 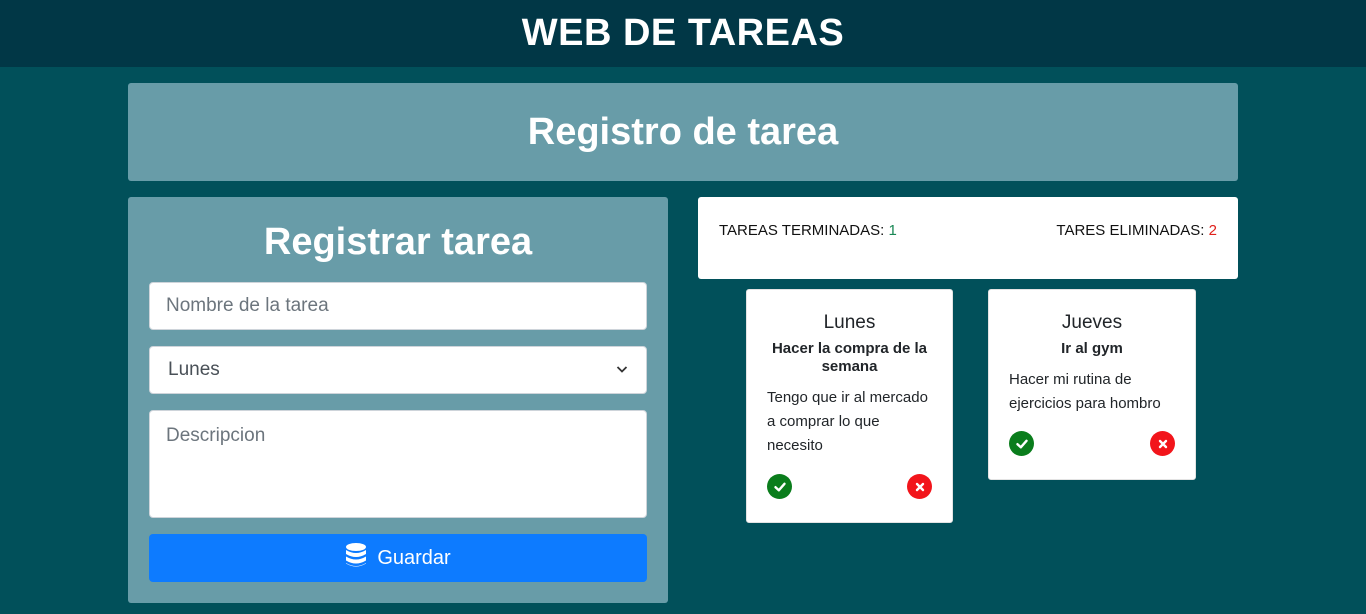 I want to click on task-title: Hacer la compra de la semana, so click(x=849, y=357).